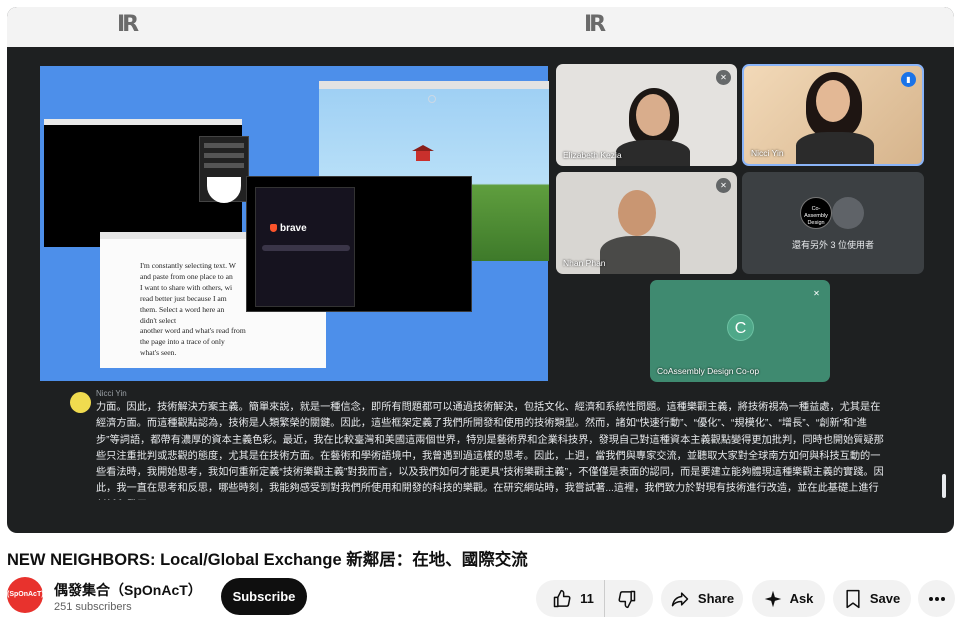 This screenshot has height=625, width=960. What do you see at coordinates (853, 598) in the screenshot?
I see `save-icon` at bounding box center [853, 598].